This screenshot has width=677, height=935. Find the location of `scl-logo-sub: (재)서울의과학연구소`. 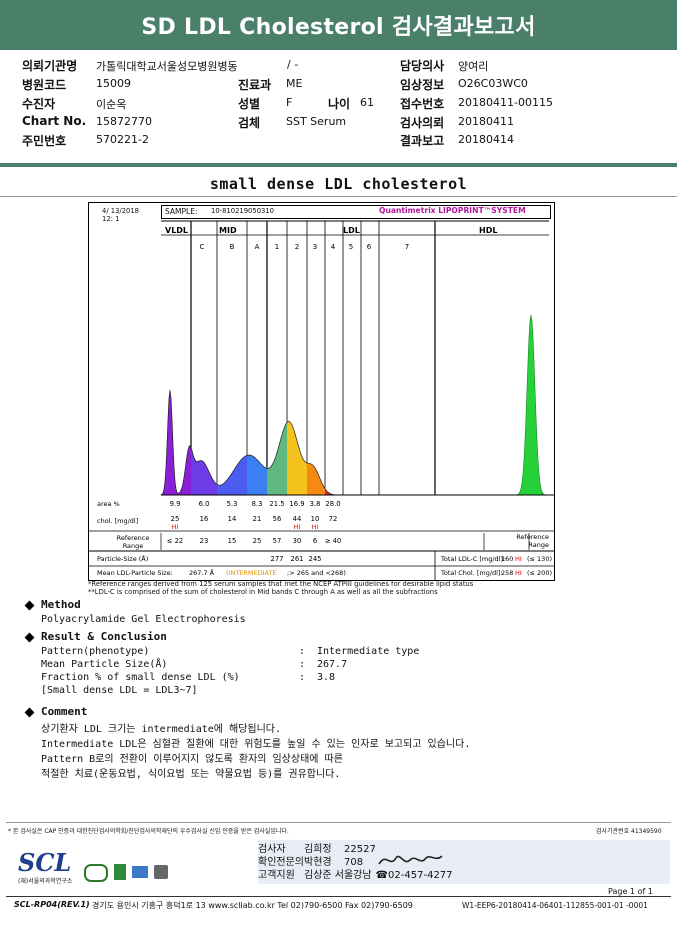

scl-logo-sub: (재)서울의과학연구소 is located at coordinates (45, 881).